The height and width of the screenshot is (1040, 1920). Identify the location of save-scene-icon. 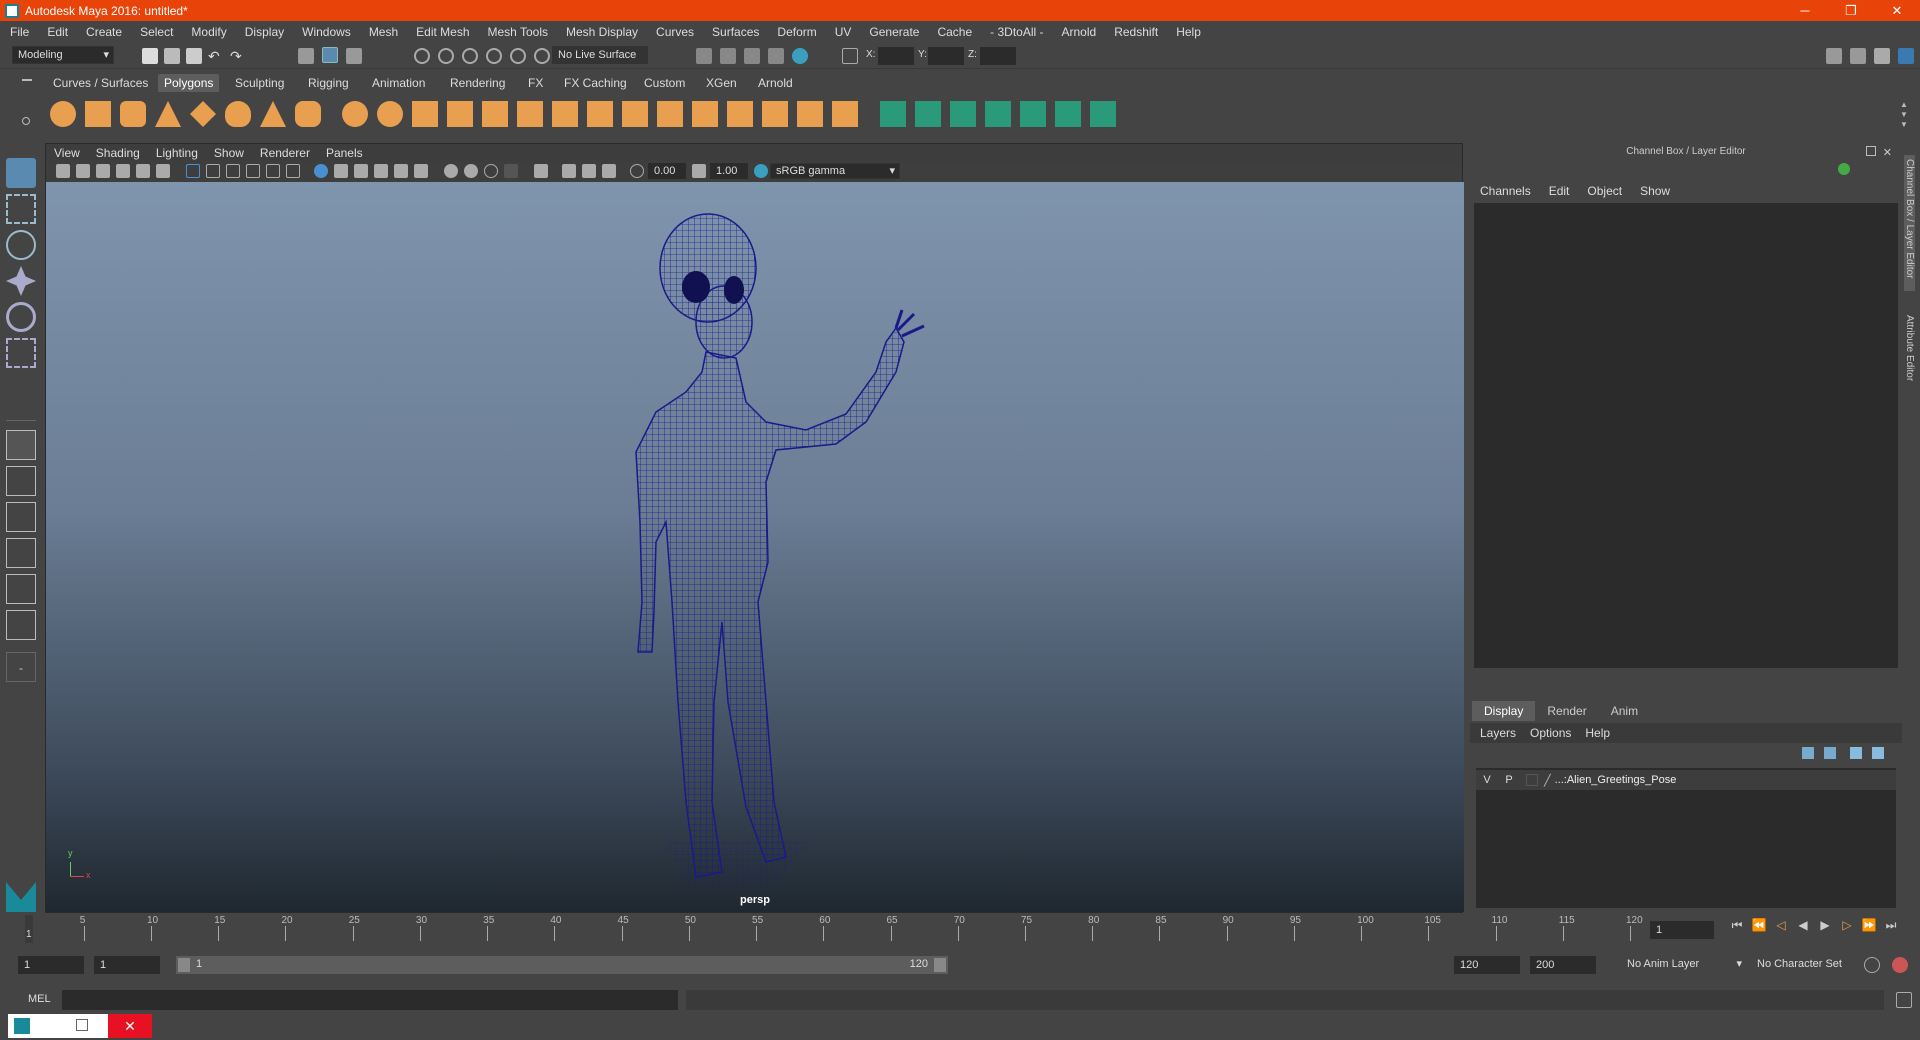
(194, 56).